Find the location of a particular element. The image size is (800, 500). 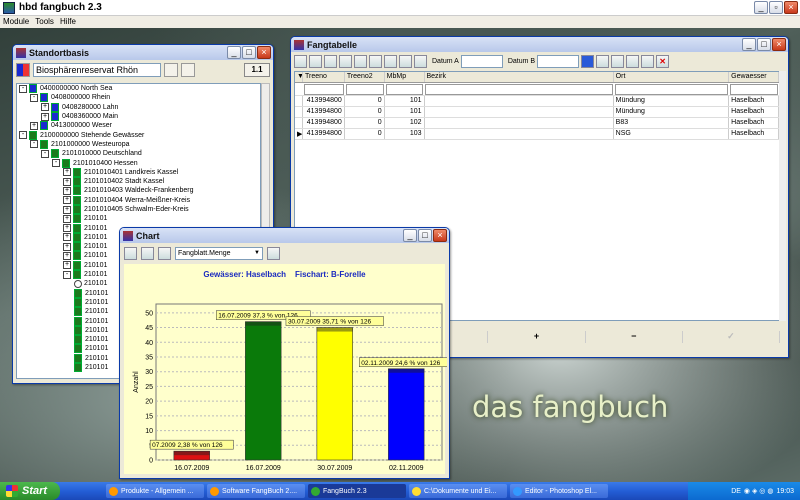

menu-module: Module is located at coordinates (16, 22).